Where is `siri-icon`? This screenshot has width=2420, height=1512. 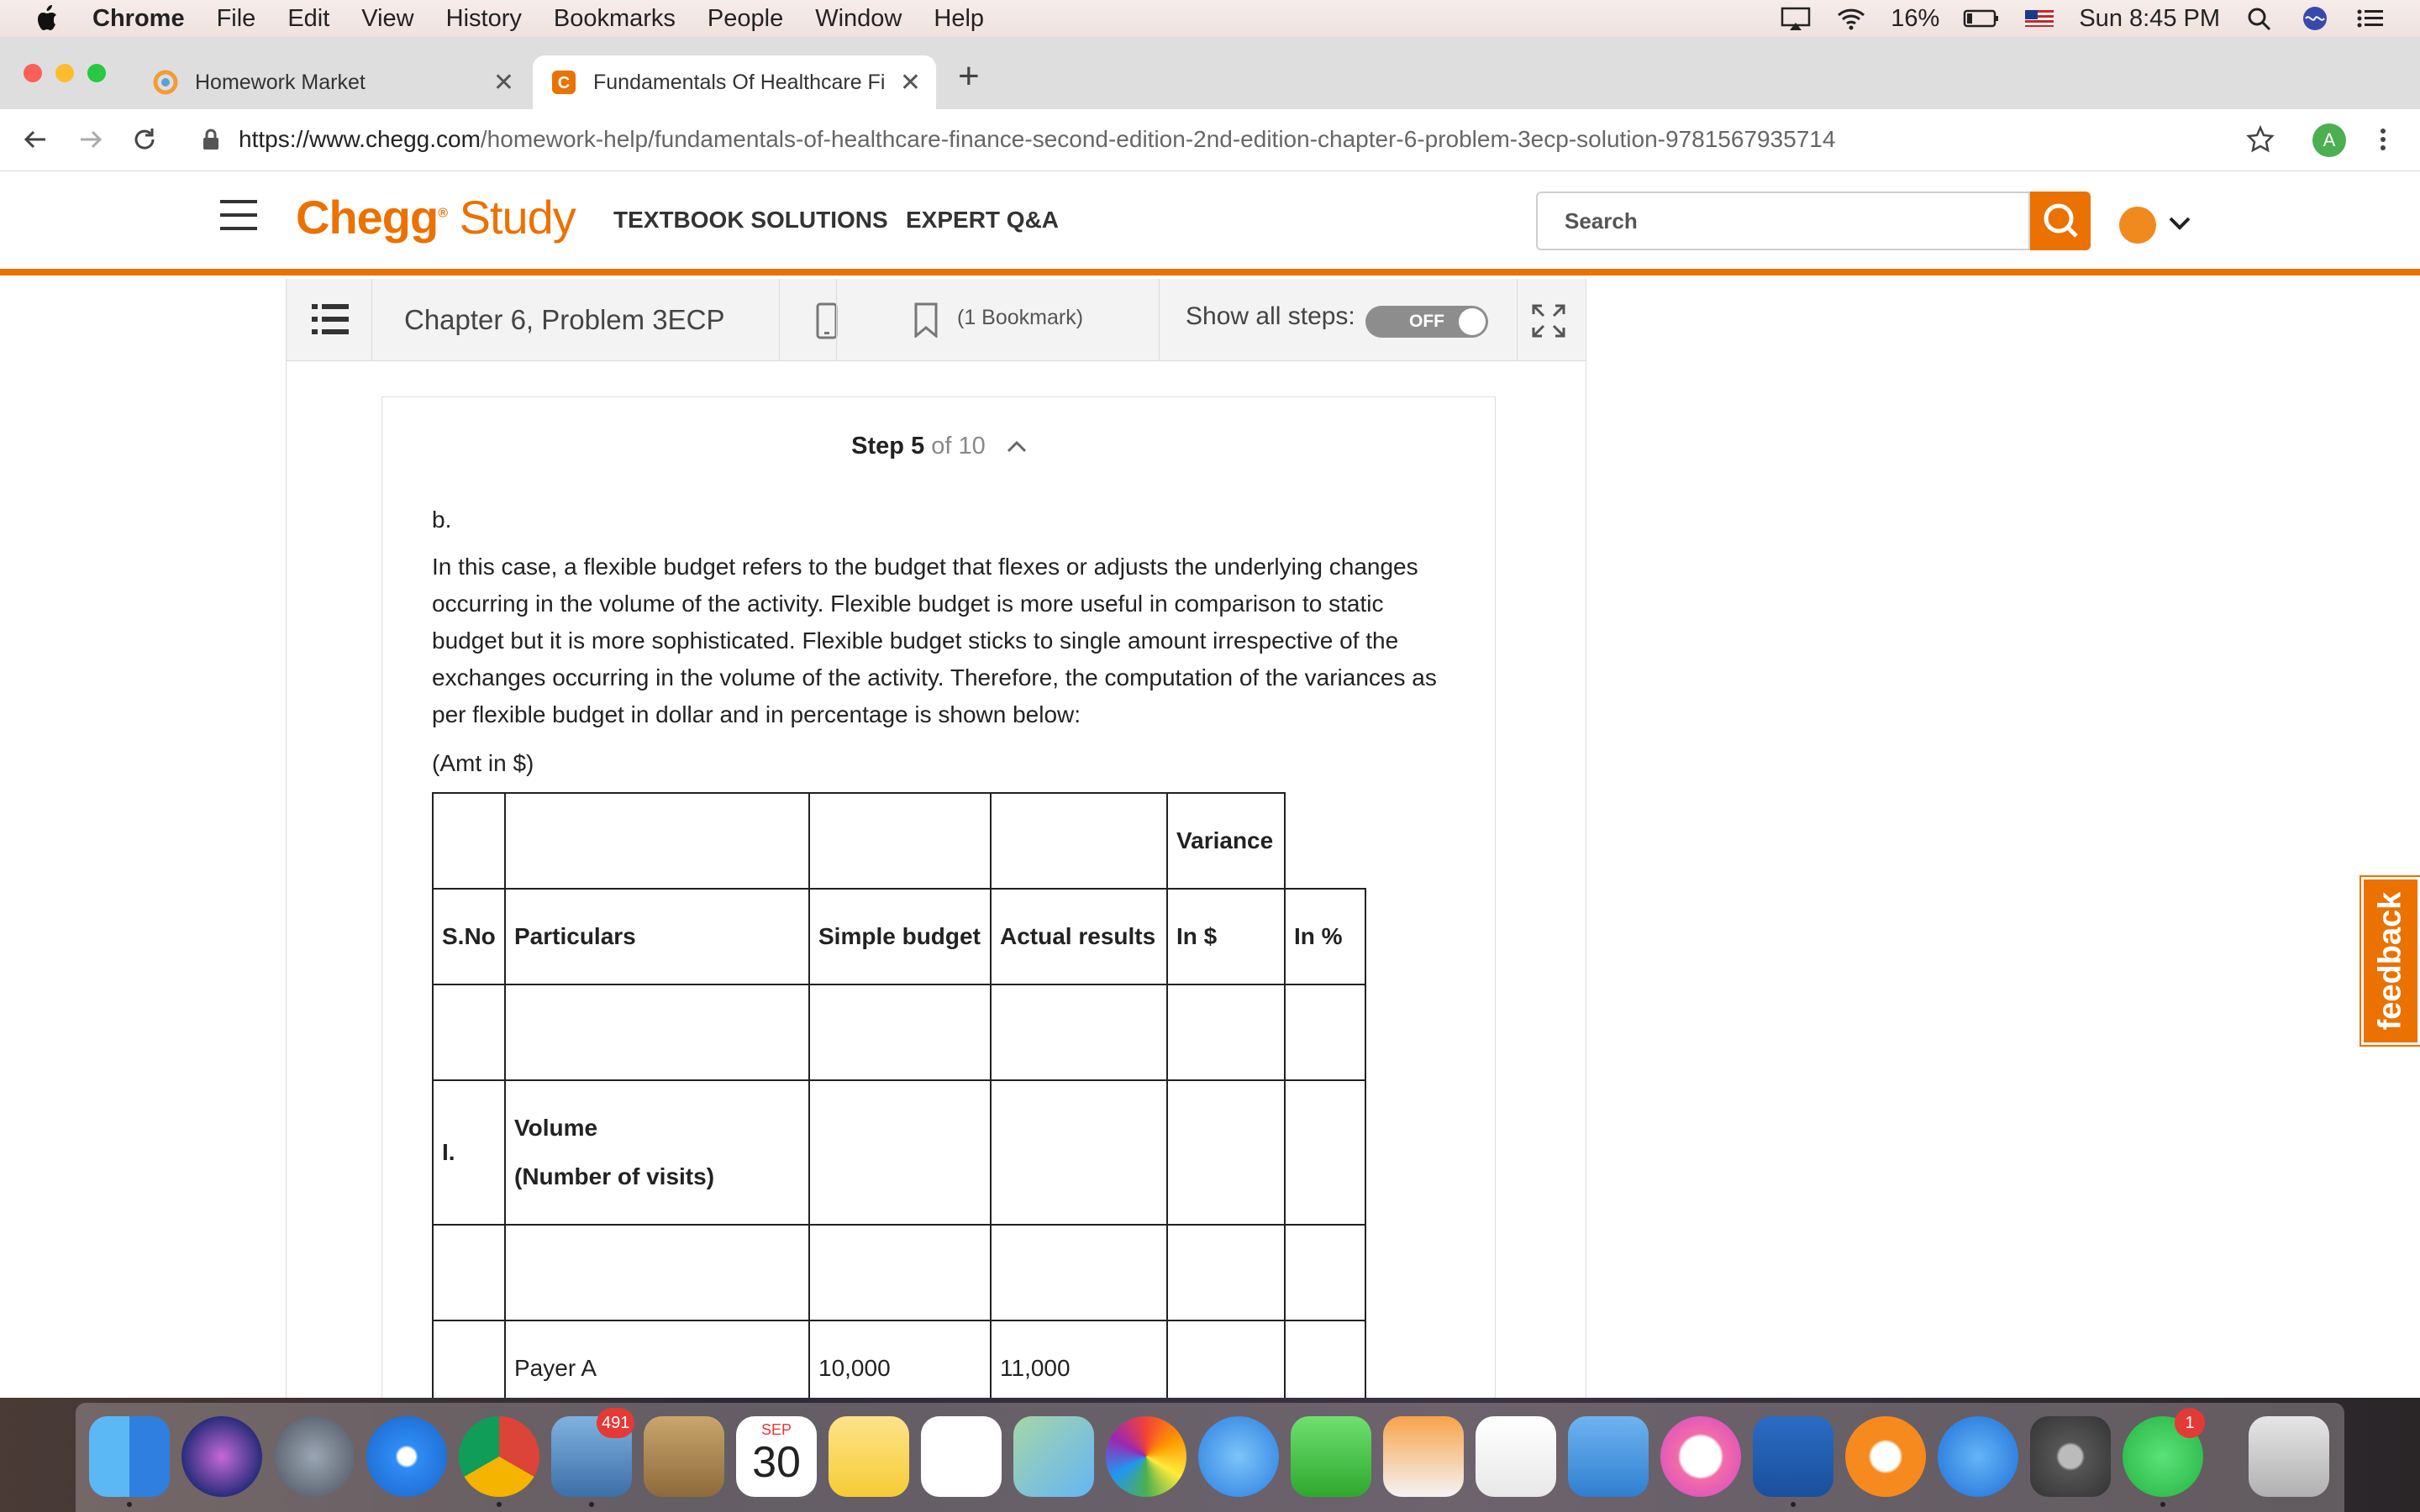
siri-icon is located at coordinates (2315, 18).